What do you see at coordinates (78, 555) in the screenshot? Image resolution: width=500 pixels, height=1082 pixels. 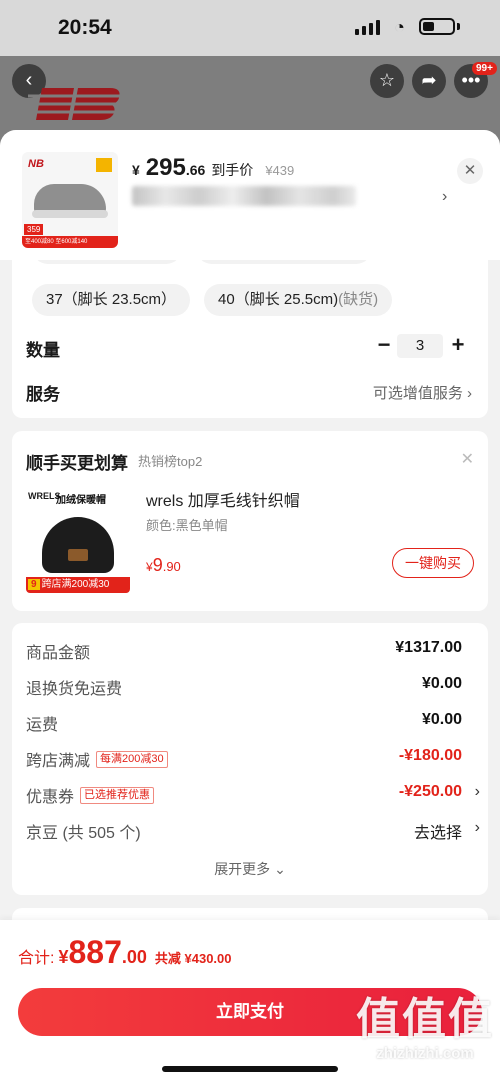 I see `hat-patch` at bounding box center [78, 555].